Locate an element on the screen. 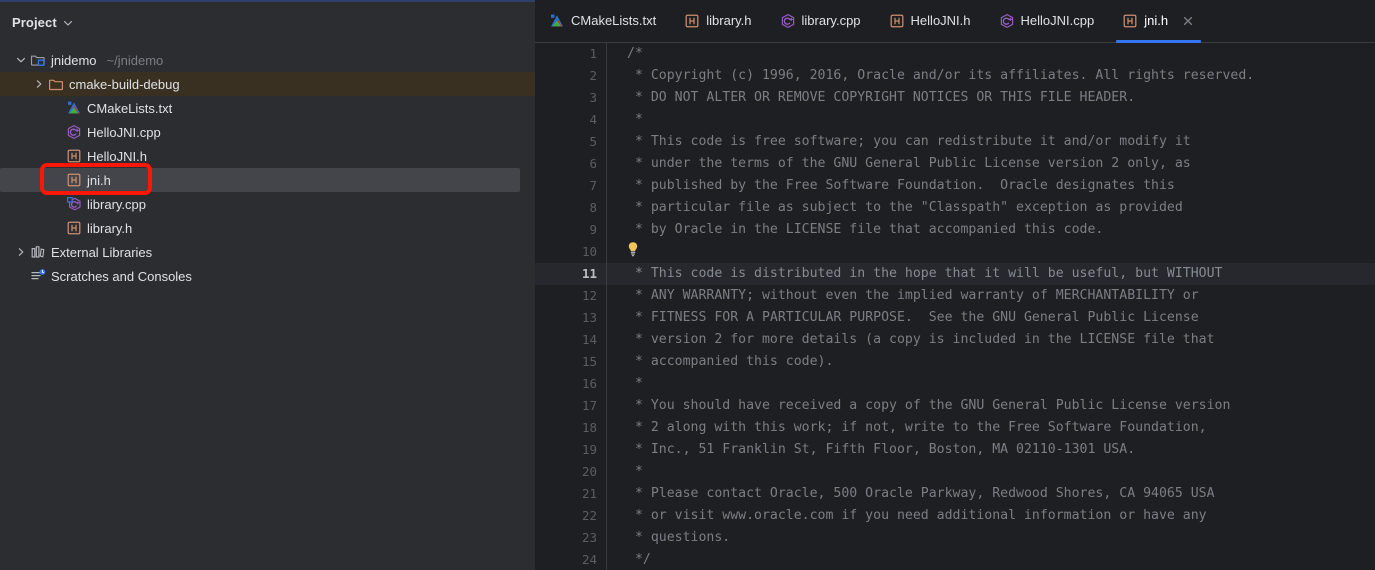 The image size is (1375, 570). line-number: 12 is located at coordinates (570, 296).